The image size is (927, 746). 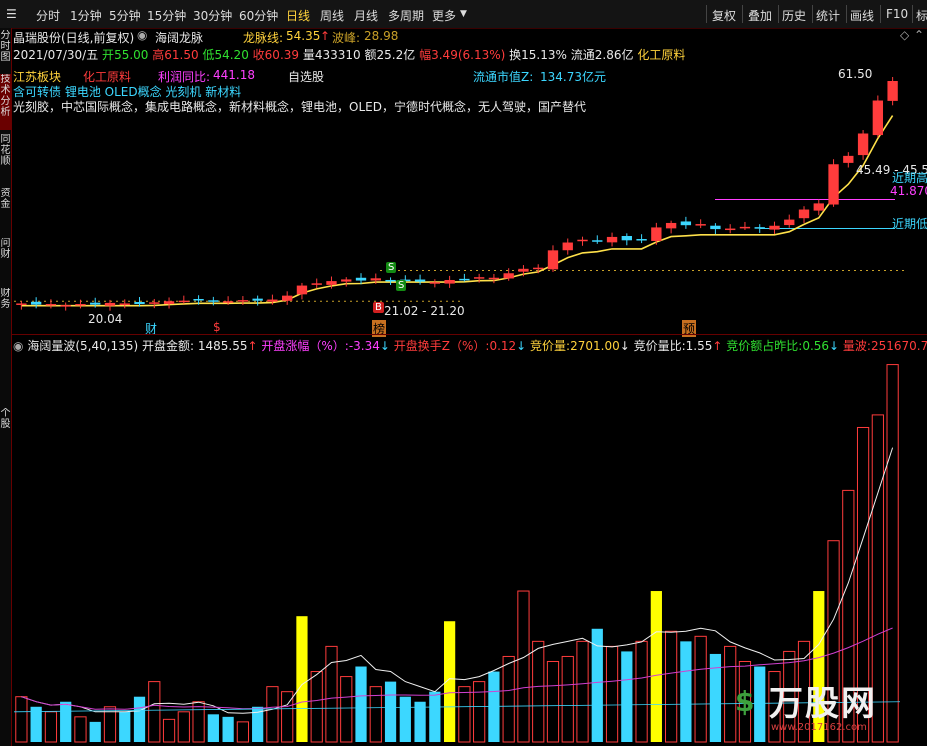 What do you see at coordinates (305, 346) in the screenshot?
I see `open-change-label: 开盘涨幅（%）:` at bounding box center [305, 346].